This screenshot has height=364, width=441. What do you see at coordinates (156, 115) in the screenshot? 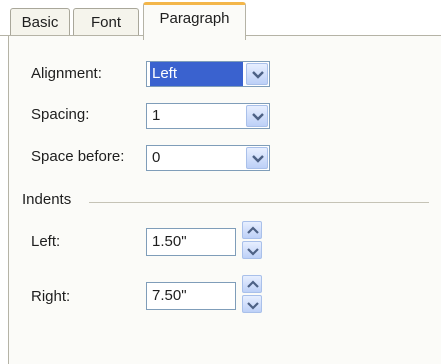
I see `spacing-value: 1` at bounding box center [156, 115].